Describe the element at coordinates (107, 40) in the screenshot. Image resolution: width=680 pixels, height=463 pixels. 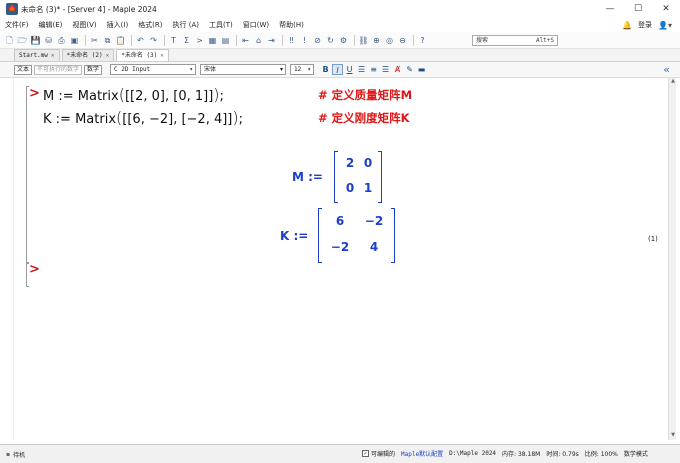
I see `copy-icon: ⧉` at that location.